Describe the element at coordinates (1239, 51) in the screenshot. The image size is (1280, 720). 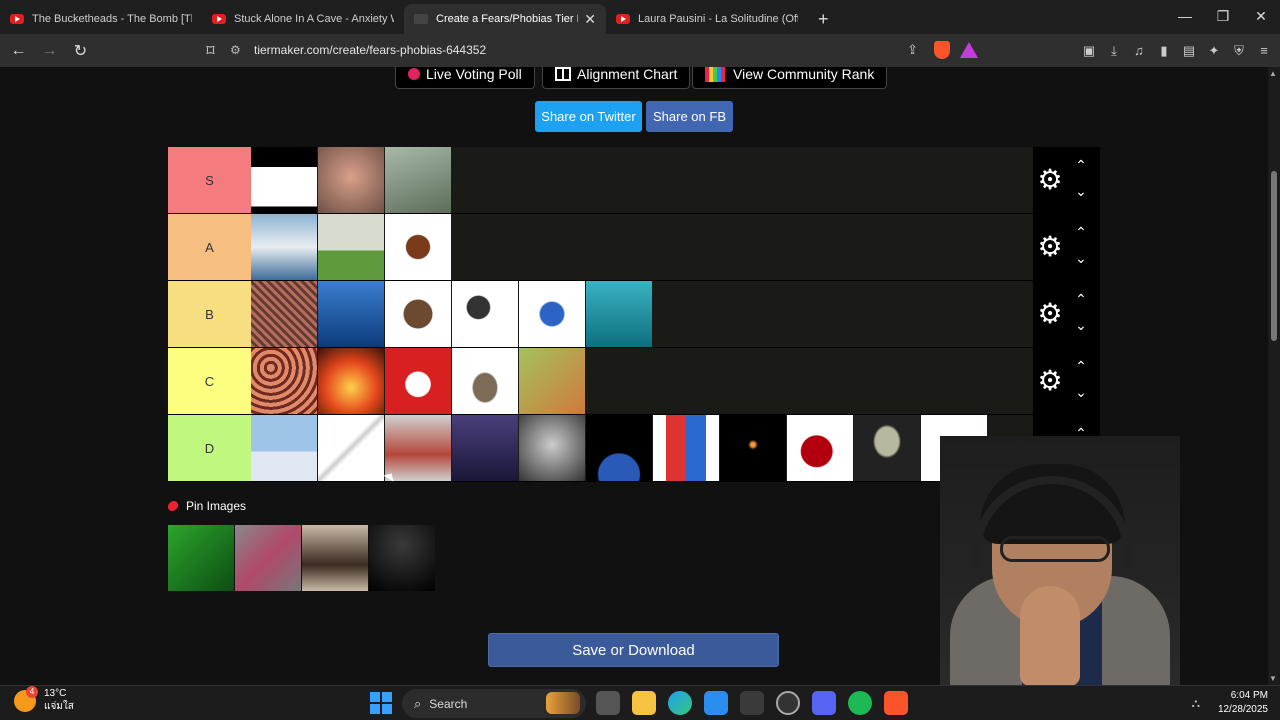
I see `vpn-icon: ⛨` at that location.